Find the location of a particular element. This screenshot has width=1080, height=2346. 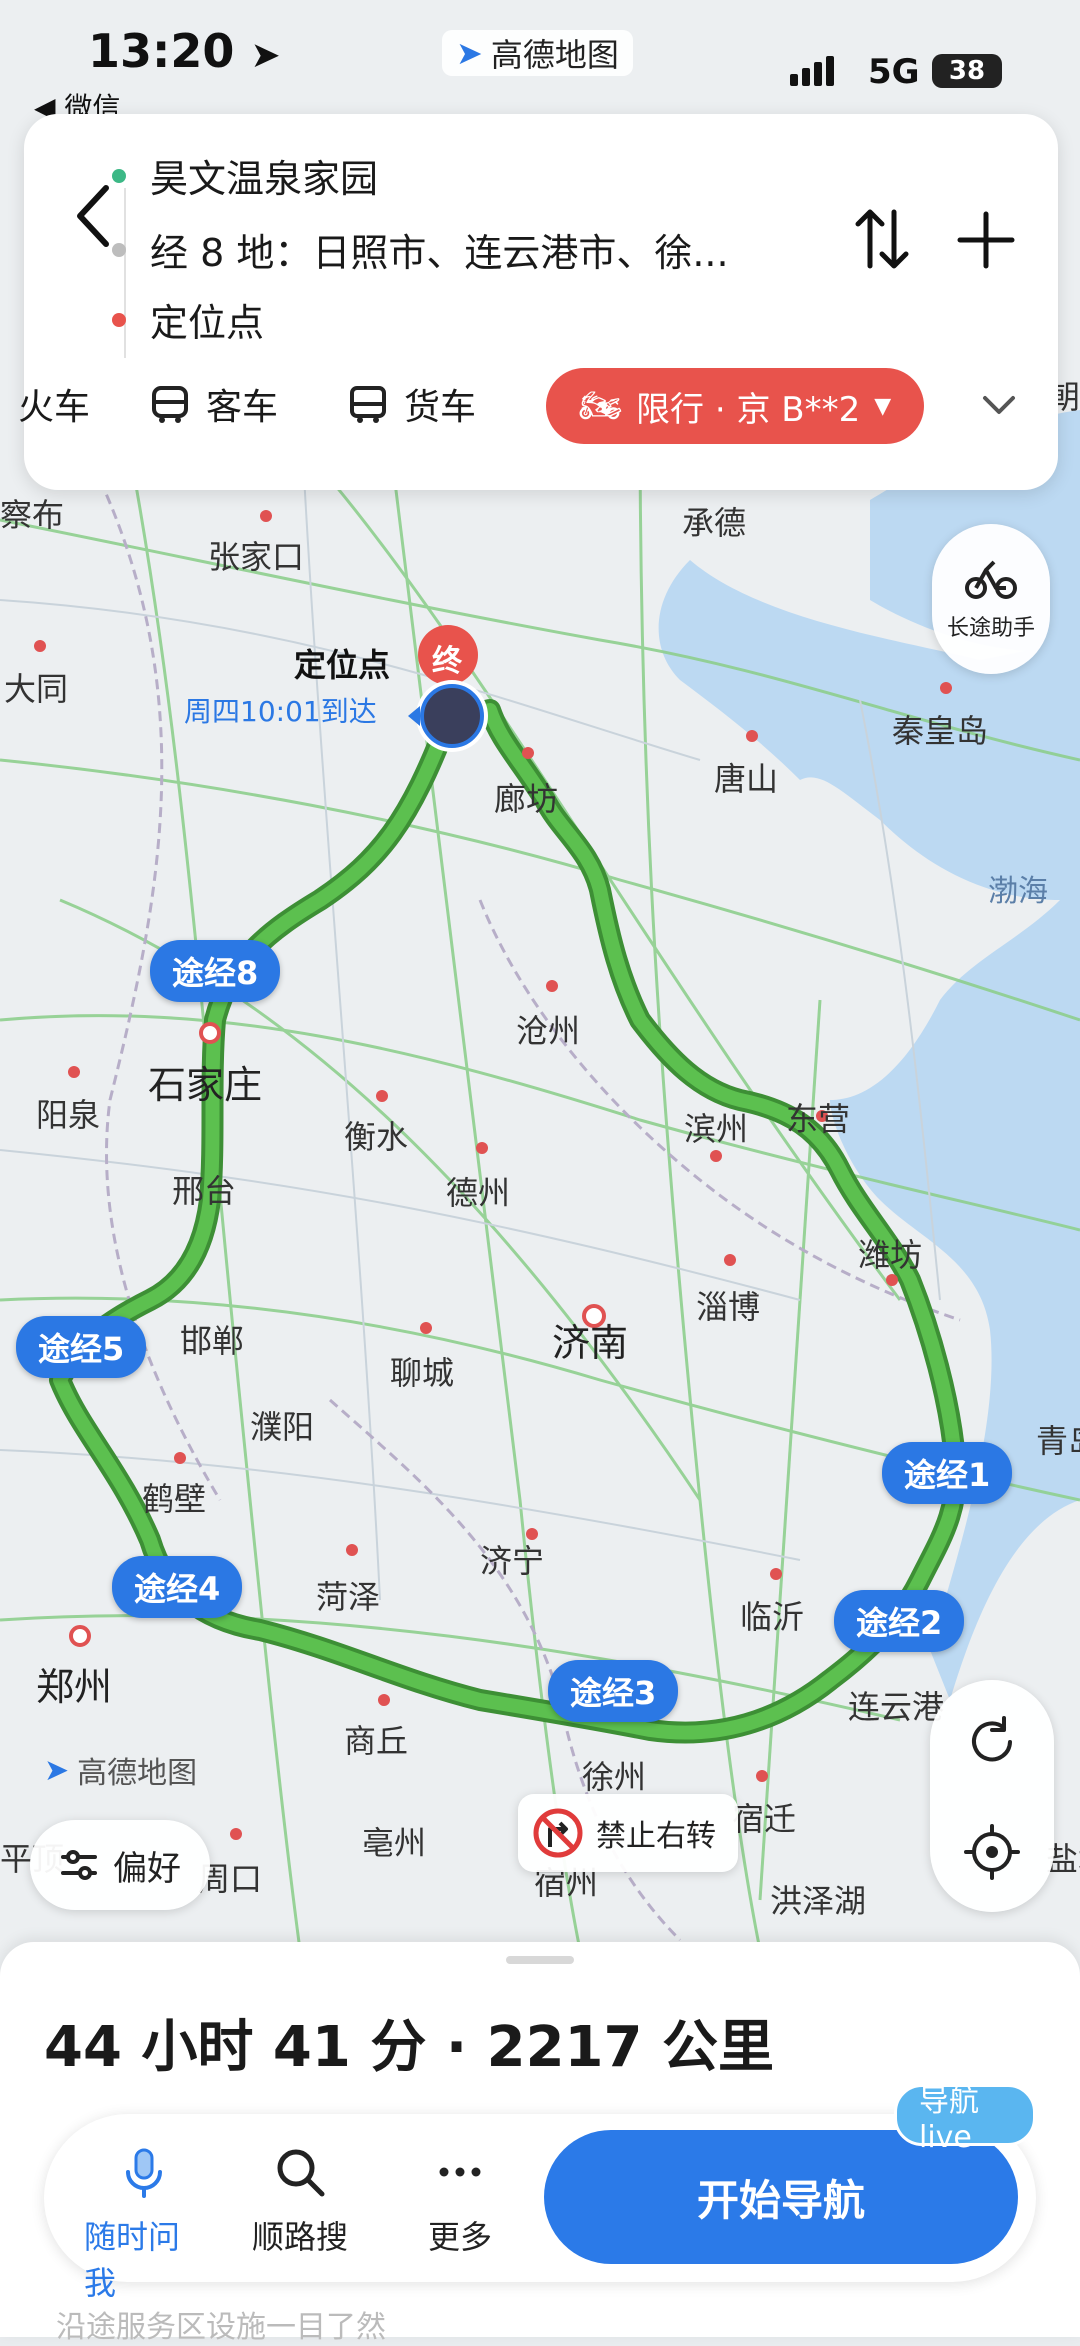

app-badge: ➤ 高德地图 is located at coordinates (537, 53).